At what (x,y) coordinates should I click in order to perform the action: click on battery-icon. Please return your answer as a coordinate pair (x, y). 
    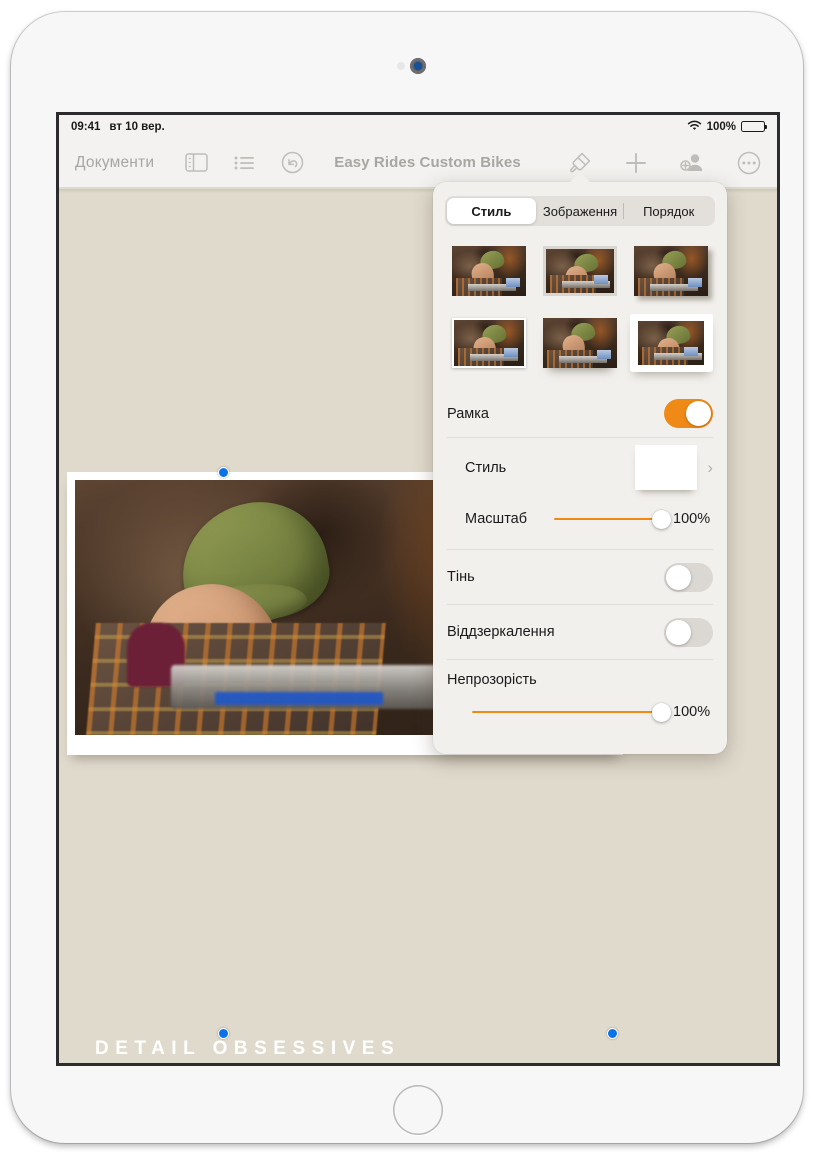
    Looking at the image, I should click on (754, 126).